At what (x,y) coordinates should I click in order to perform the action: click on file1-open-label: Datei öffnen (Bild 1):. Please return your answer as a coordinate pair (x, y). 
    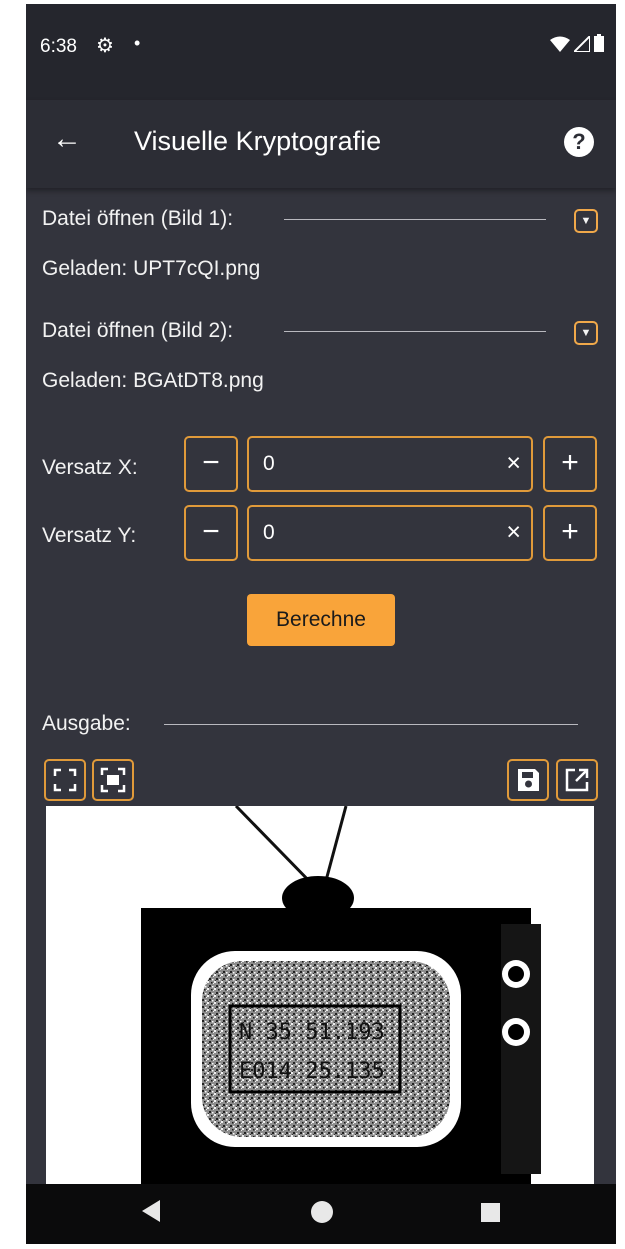
    Looking at the image, I should click on (137, 219).